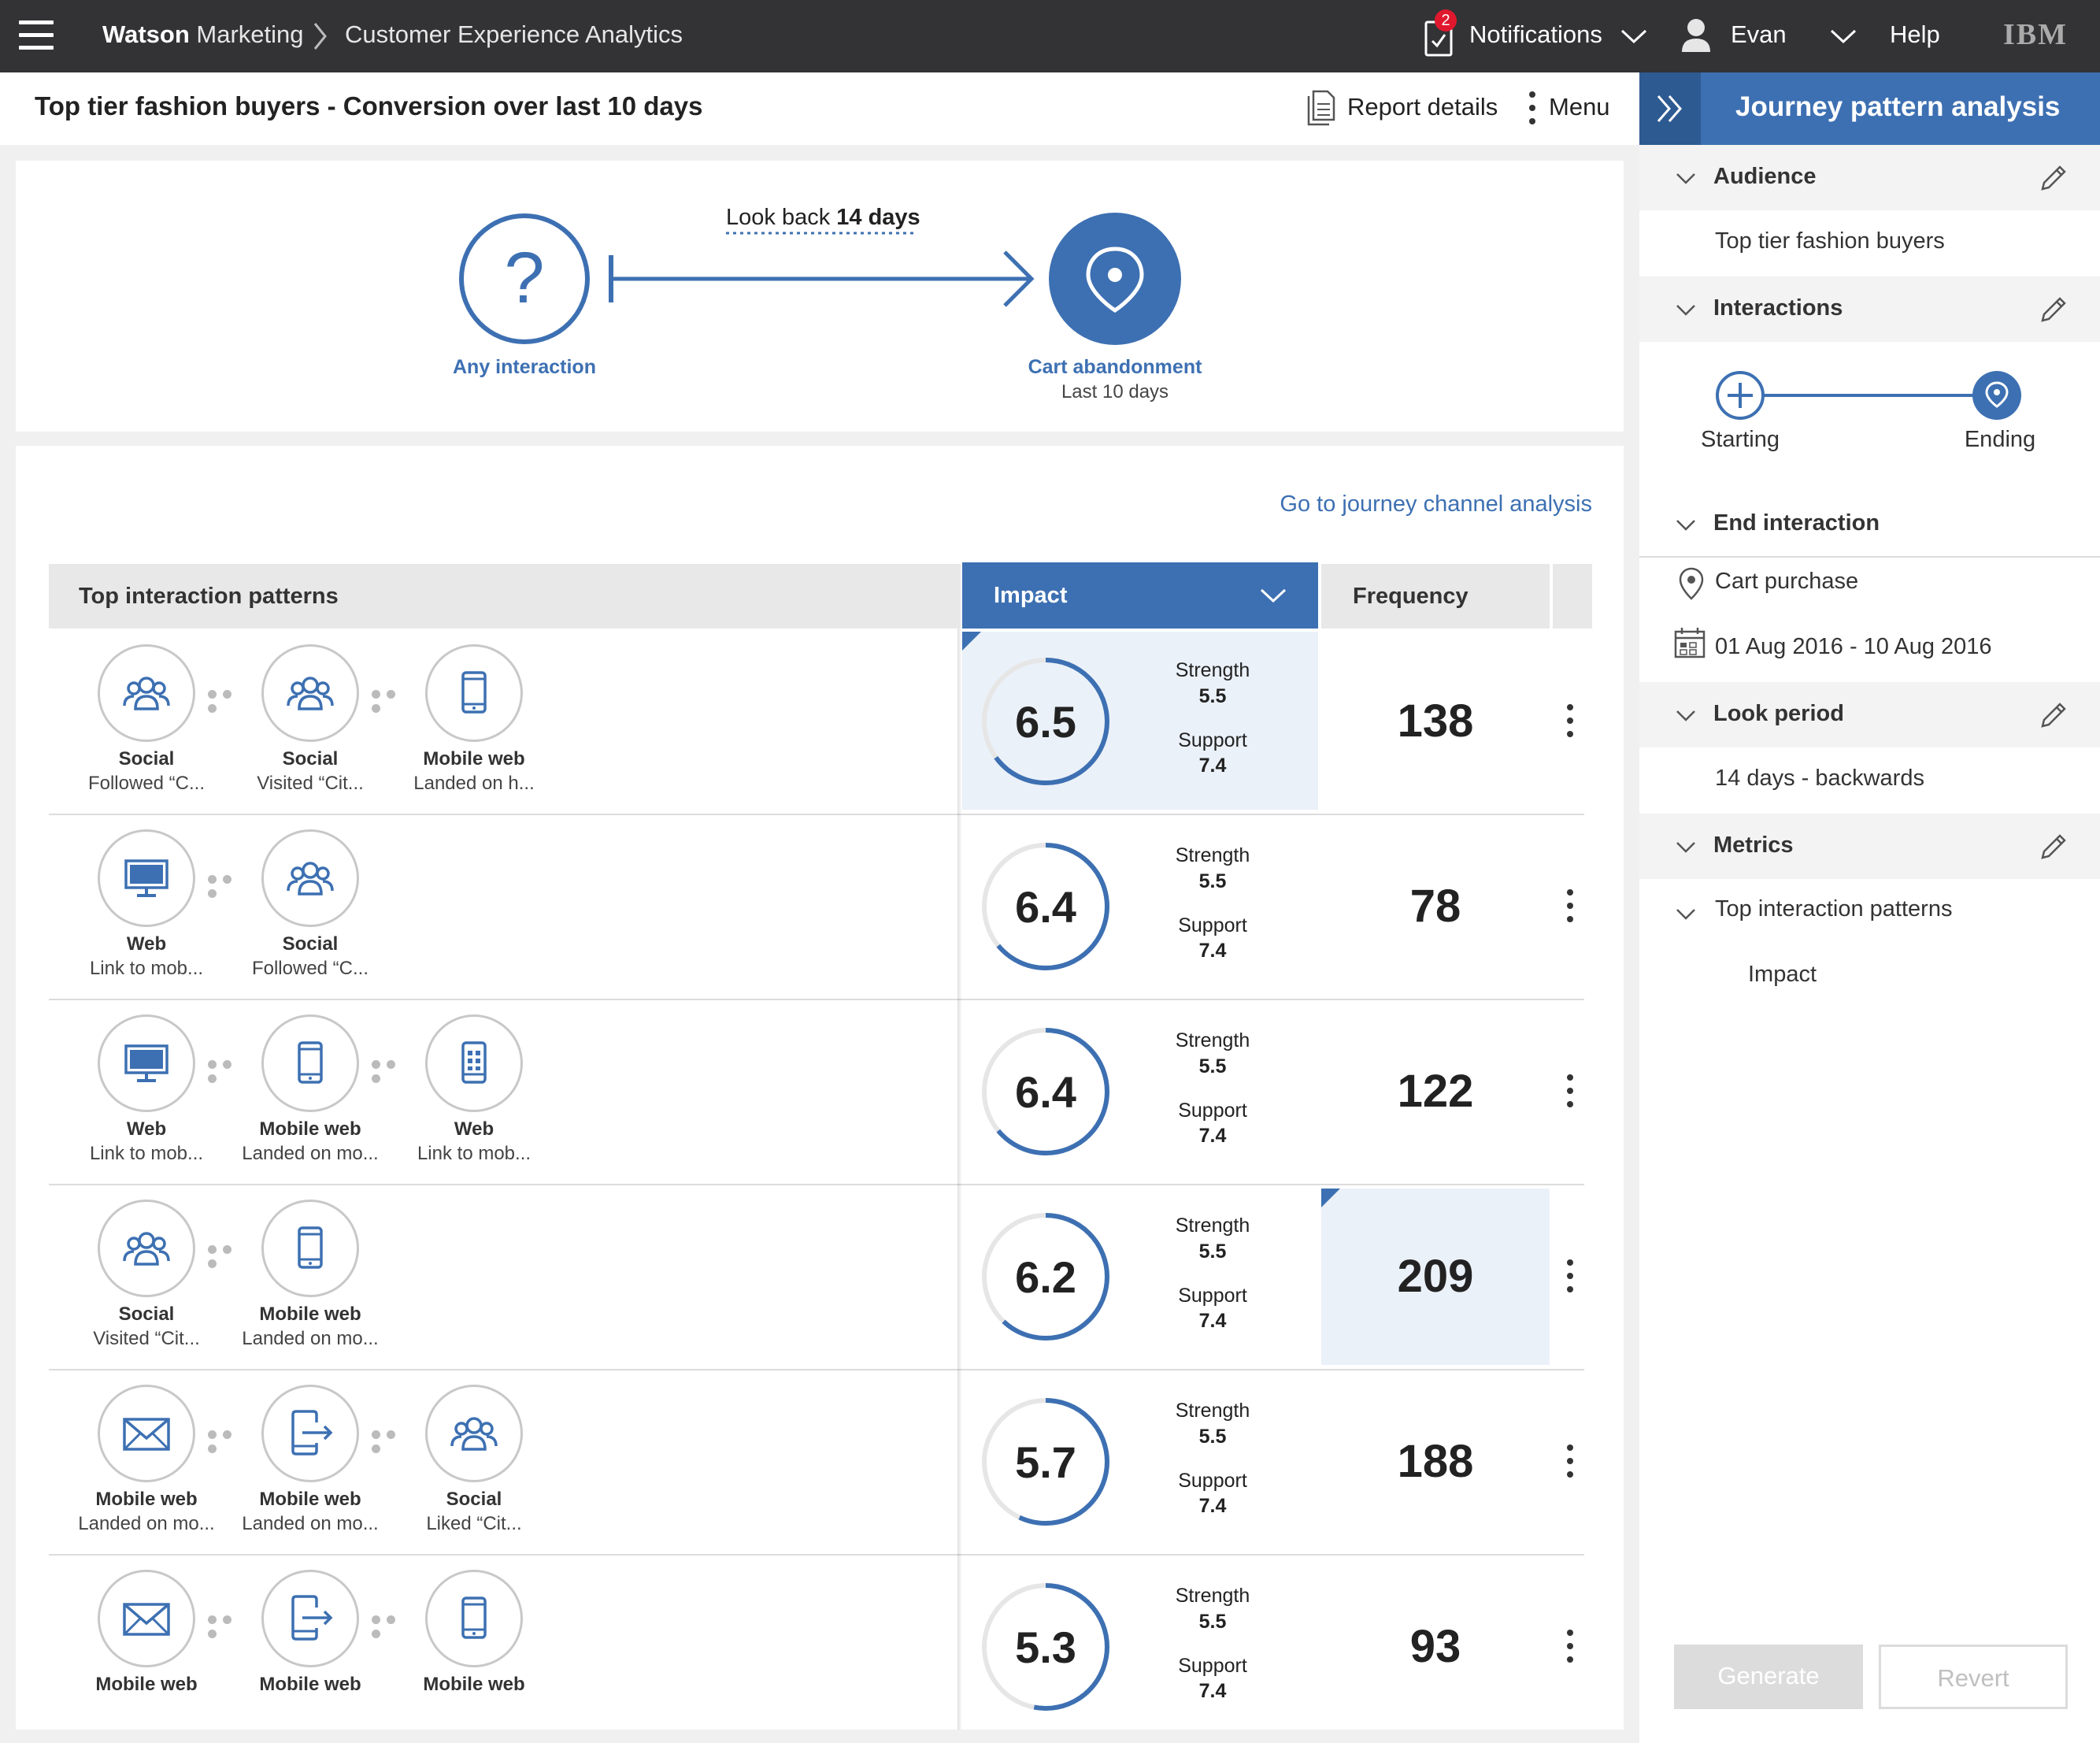  Describe the element at coordinates (505, 596) in the screenshot. I see `column-header-patterns: Top interaction patterns` at that location.